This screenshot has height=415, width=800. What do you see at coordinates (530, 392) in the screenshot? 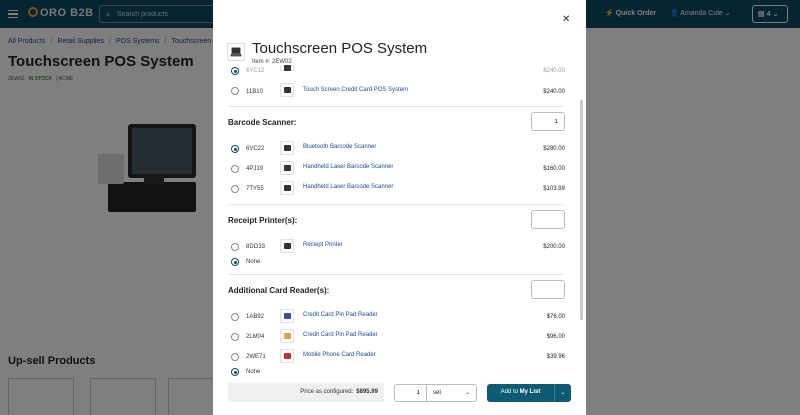
I see `add-button-target: My List` at bounding box center [530, 392].